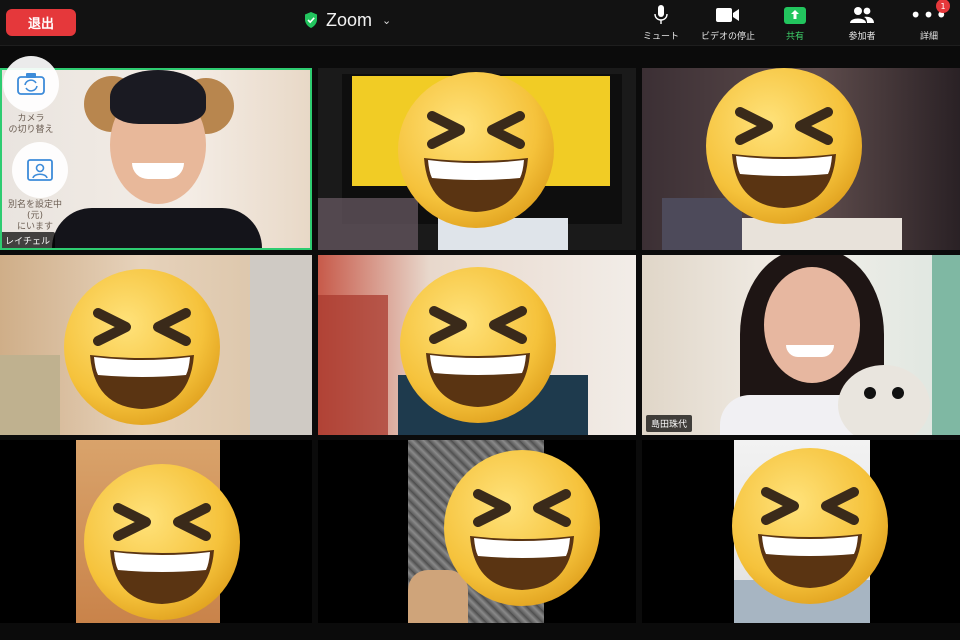 The height and width of the screenshot is (640, 960). Describe the element at coordinates (480, 23) in the screenshot. I see `top-toolbar: 退出 Zoom ⌄ ミュート ビデオの停止 共有 参加者 ••• 1 詳細` at that location.